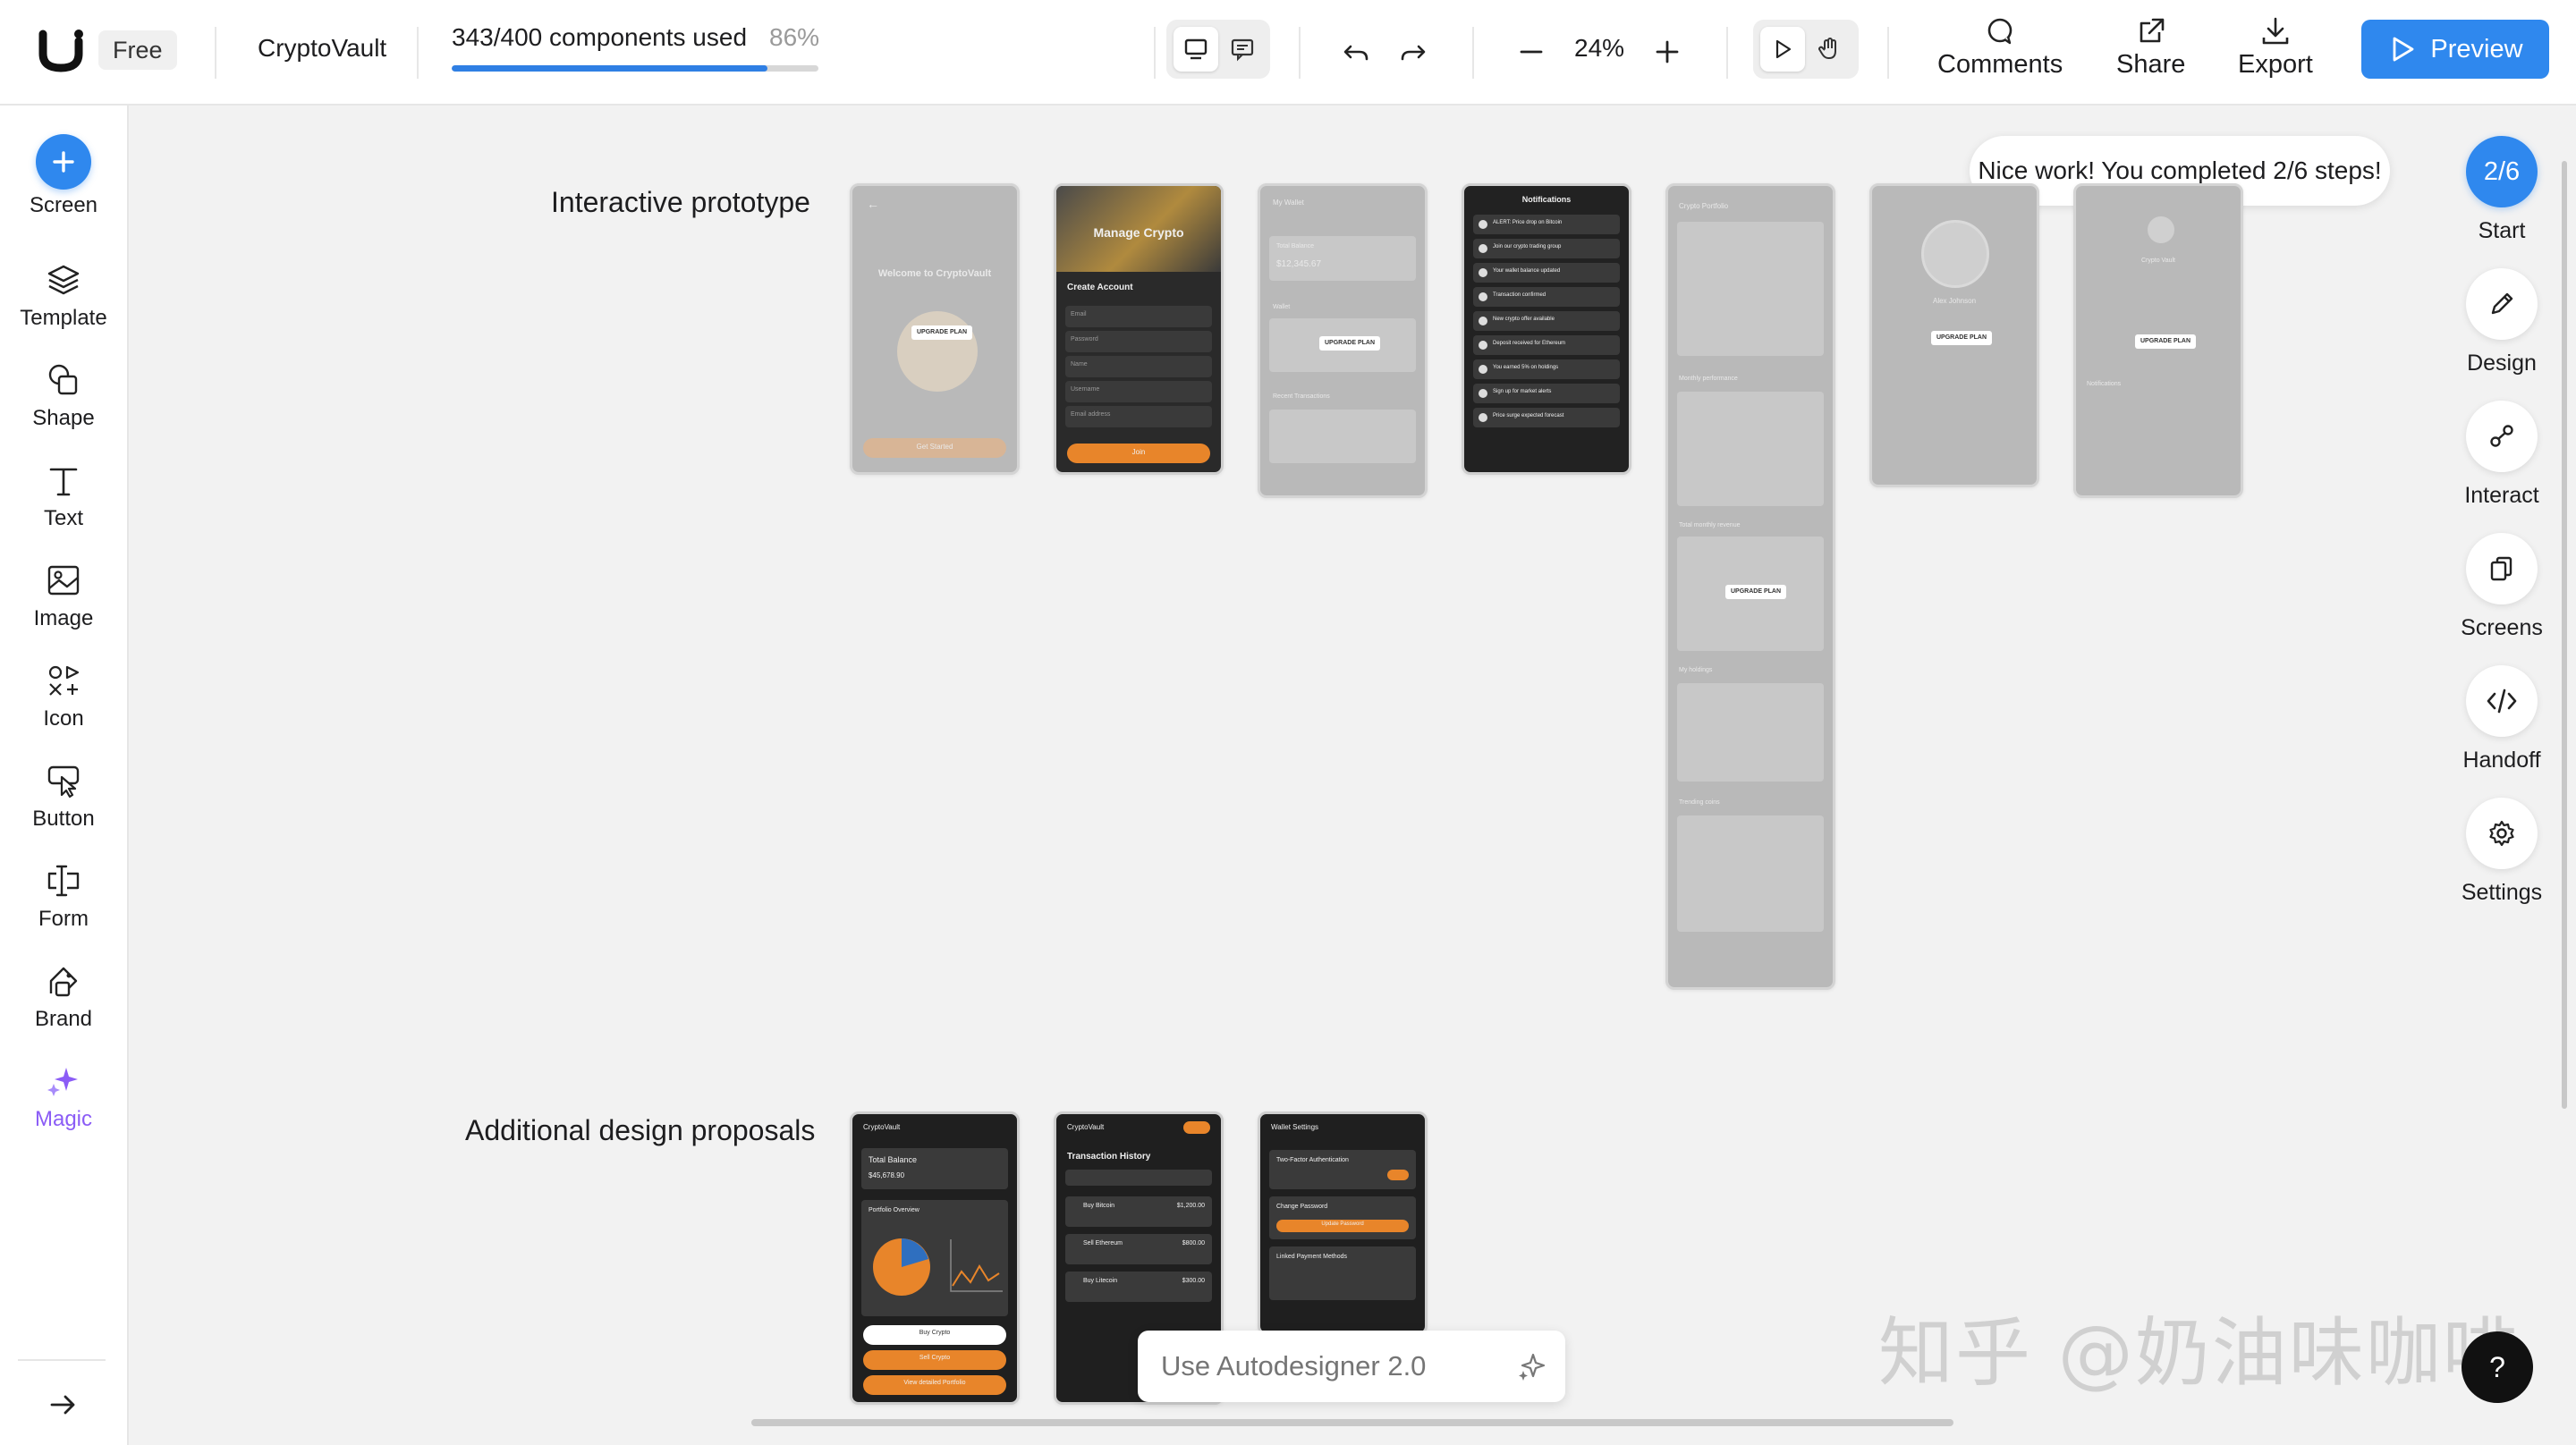 The height and width of the screenshot is (1445, 2576). What do you see at coordinates (1546, 273) in the screenshot?
I see `notification-row: Your wallet balance updated` at bounding box center [1546, 273].